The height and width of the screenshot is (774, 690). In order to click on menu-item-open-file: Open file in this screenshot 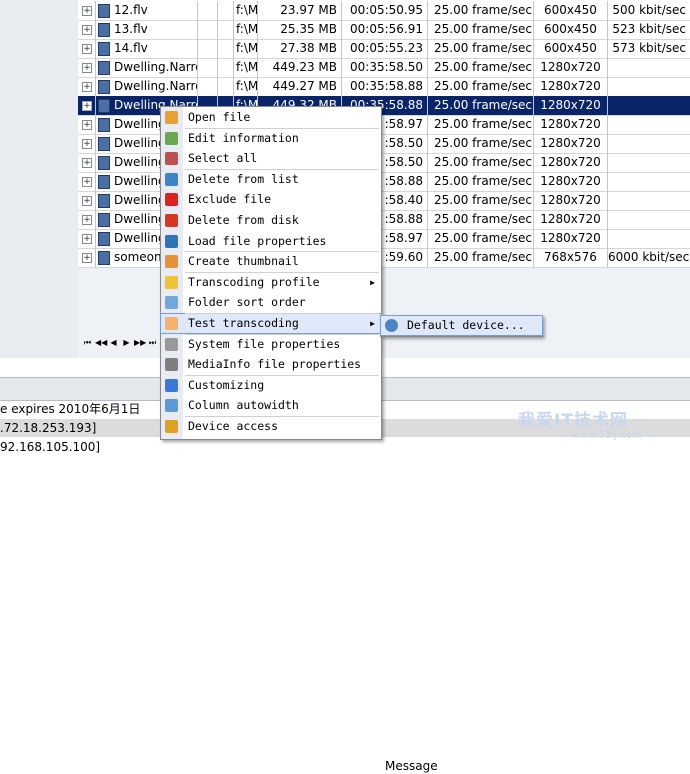, I will do `click(271, 117)`.